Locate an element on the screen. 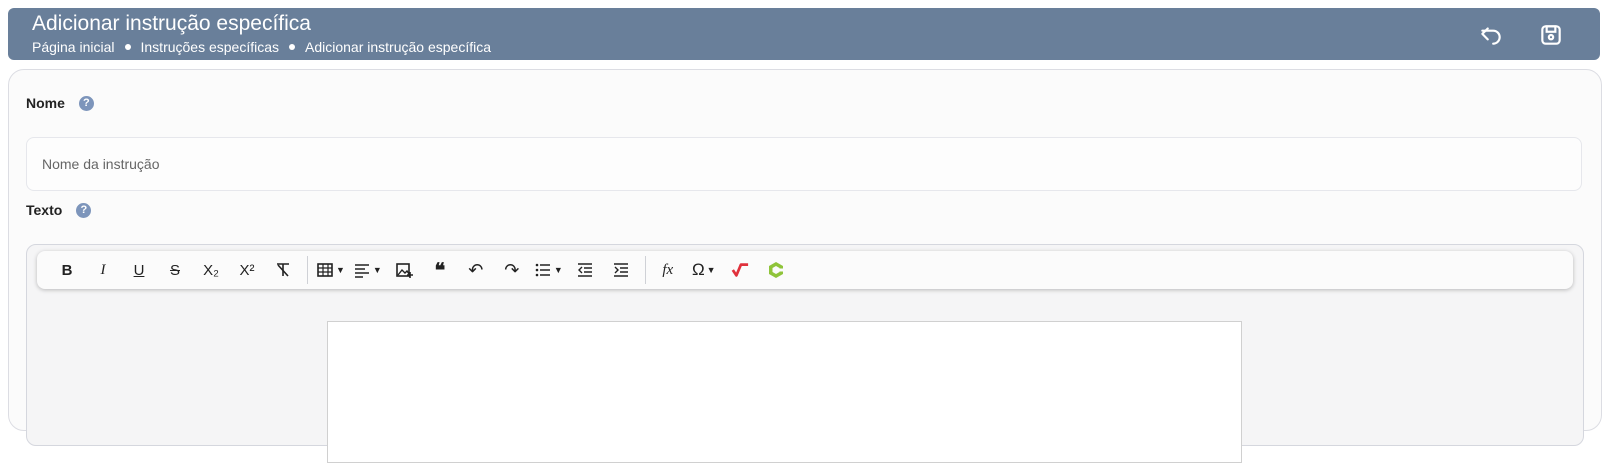 The image size is (1610, 463). subscript-icon: X₂ is located at coordinates (211, 270).